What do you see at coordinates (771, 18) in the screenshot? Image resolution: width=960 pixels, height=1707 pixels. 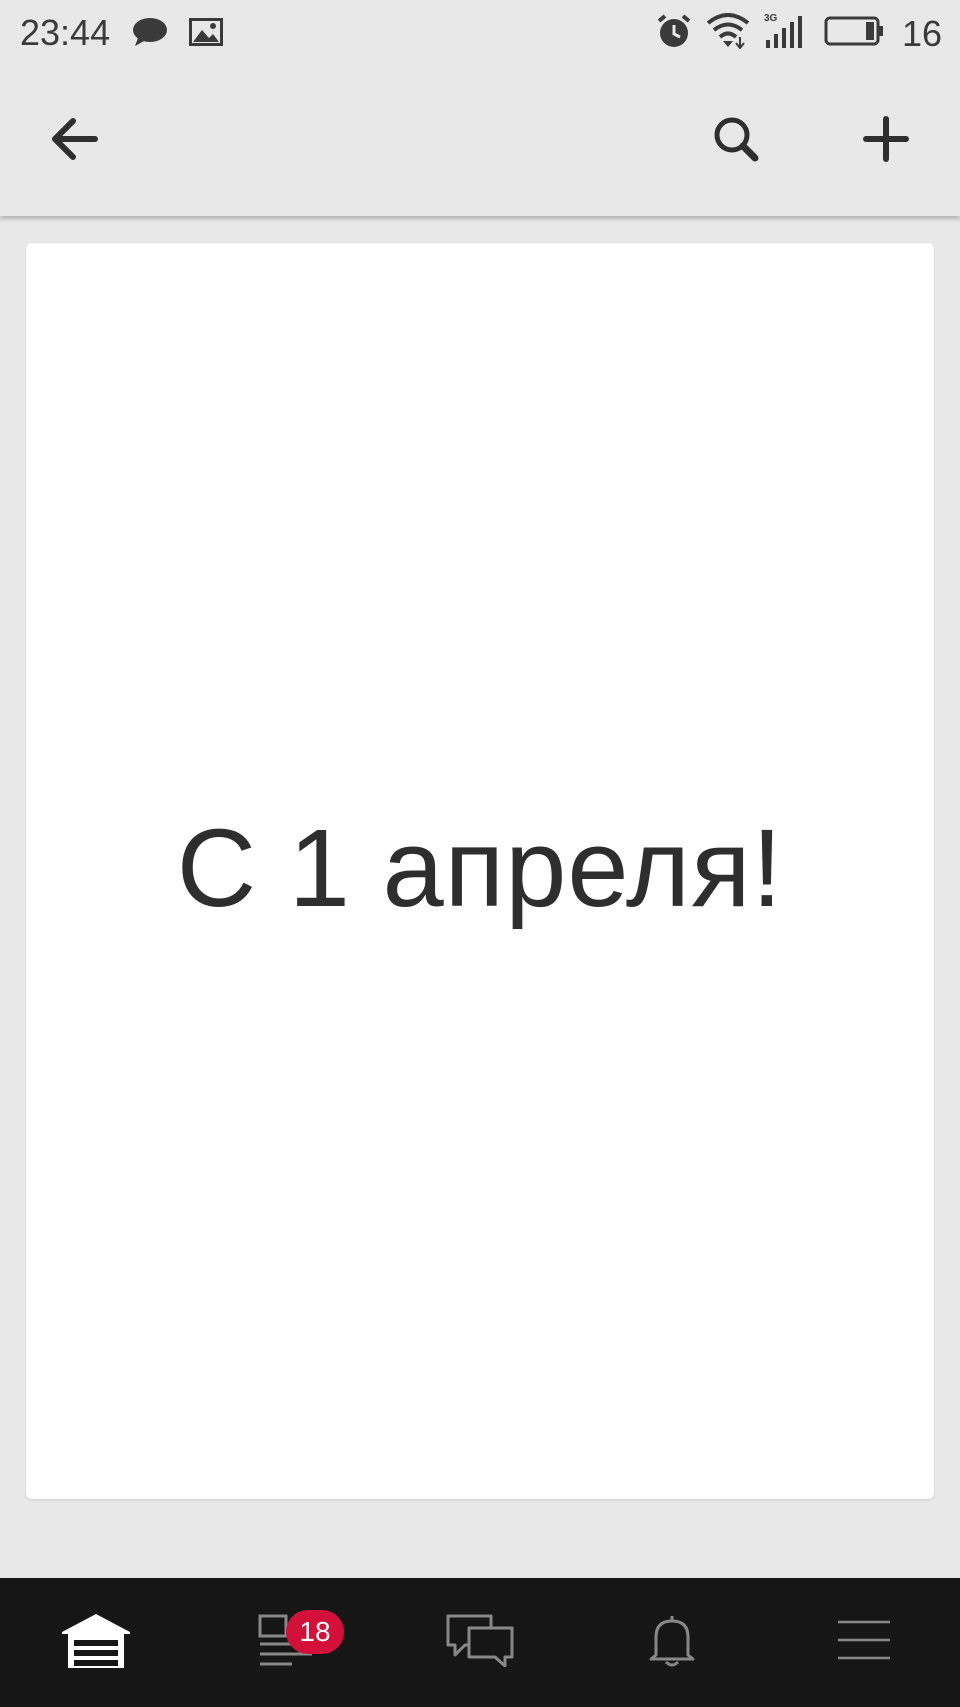 I see `network-type-label: 3G` at bounding box center [771, 18].